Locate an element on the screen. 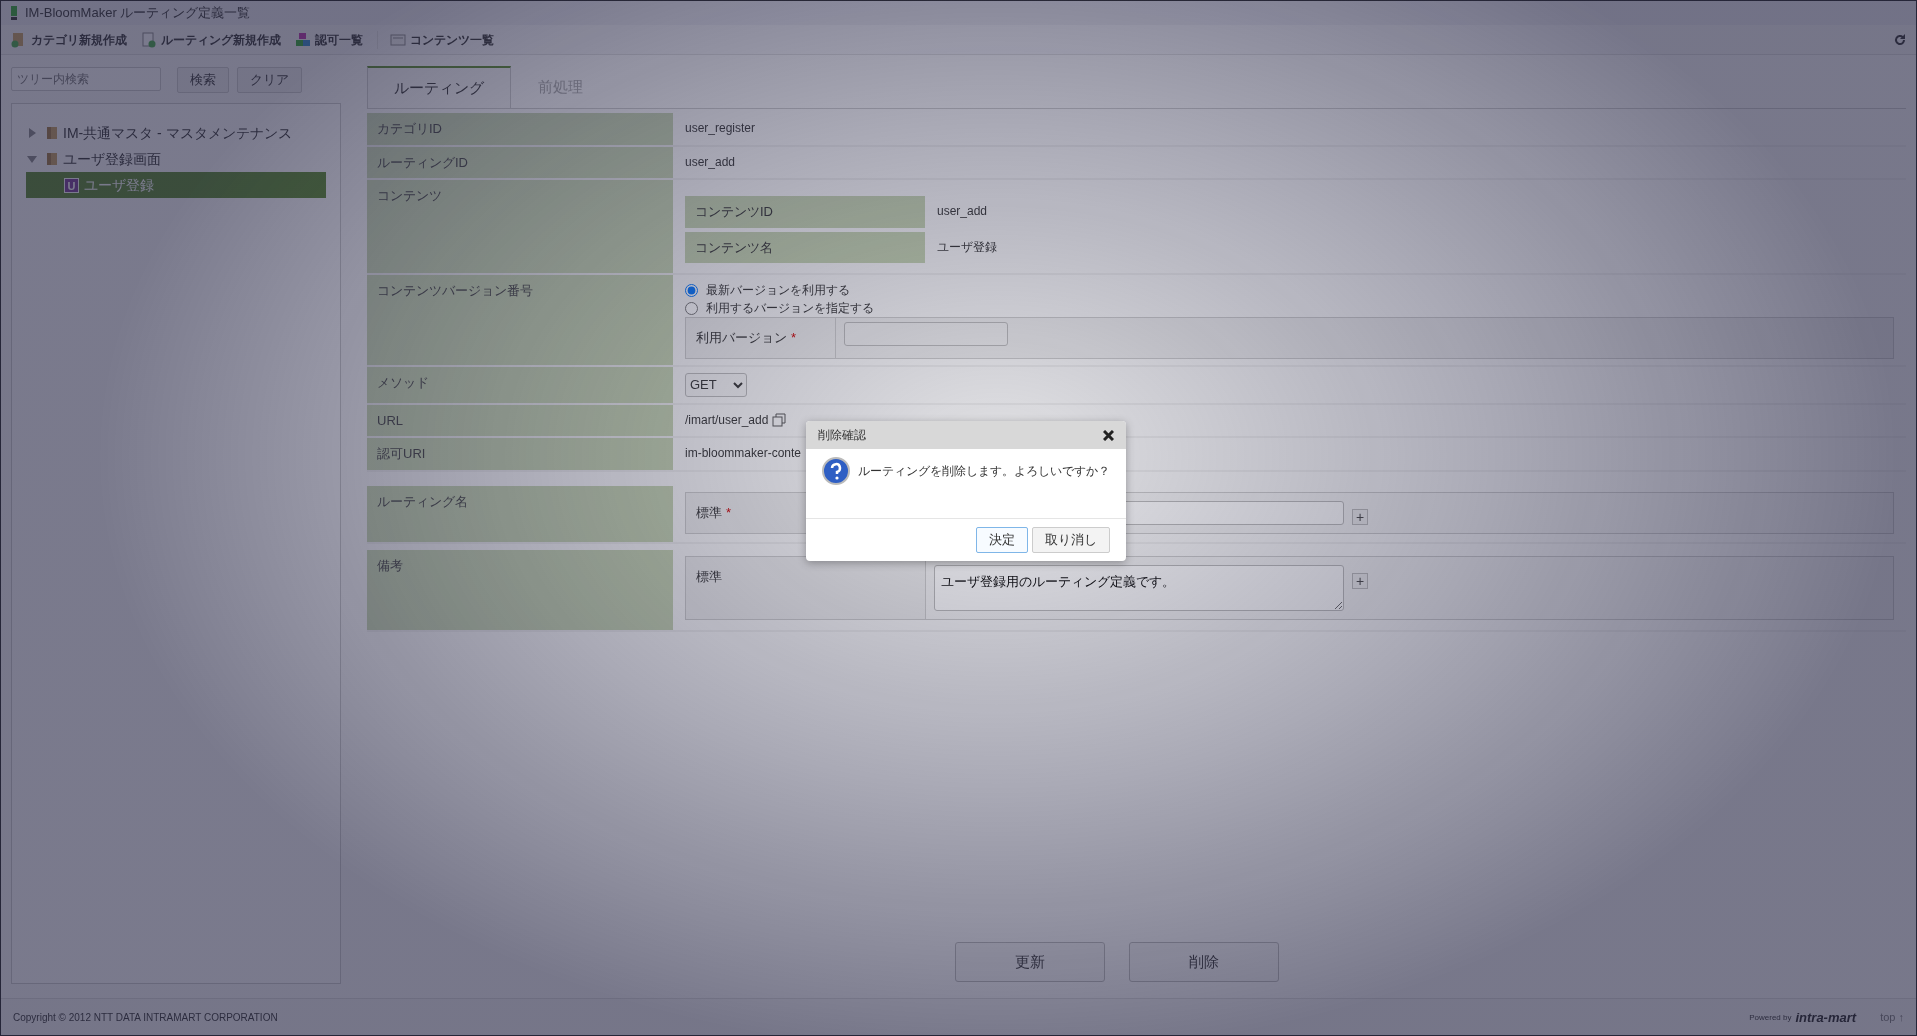  dialog-message: ルーティングを削除します。よろしいですか？ is located at coordinates (984, 471).